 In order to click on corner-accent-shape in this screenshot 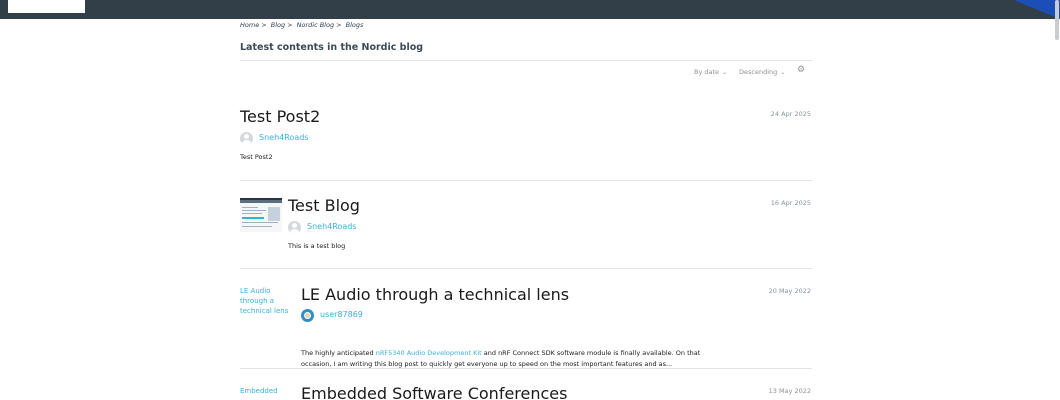, I will do `click(1037, 9)`.